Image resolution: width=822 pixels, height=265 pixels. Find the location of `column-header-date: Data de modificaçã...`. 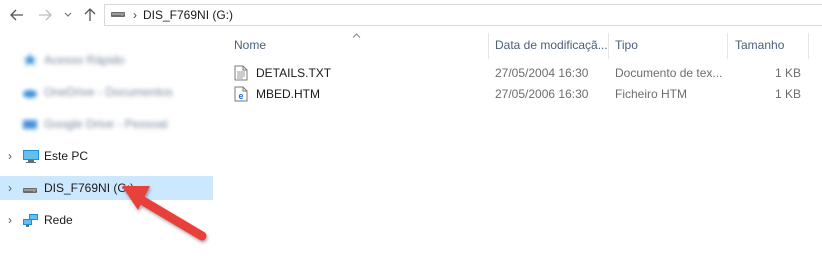

column-header-date: Data de modificaçã... is located at coordinates (553, 45).